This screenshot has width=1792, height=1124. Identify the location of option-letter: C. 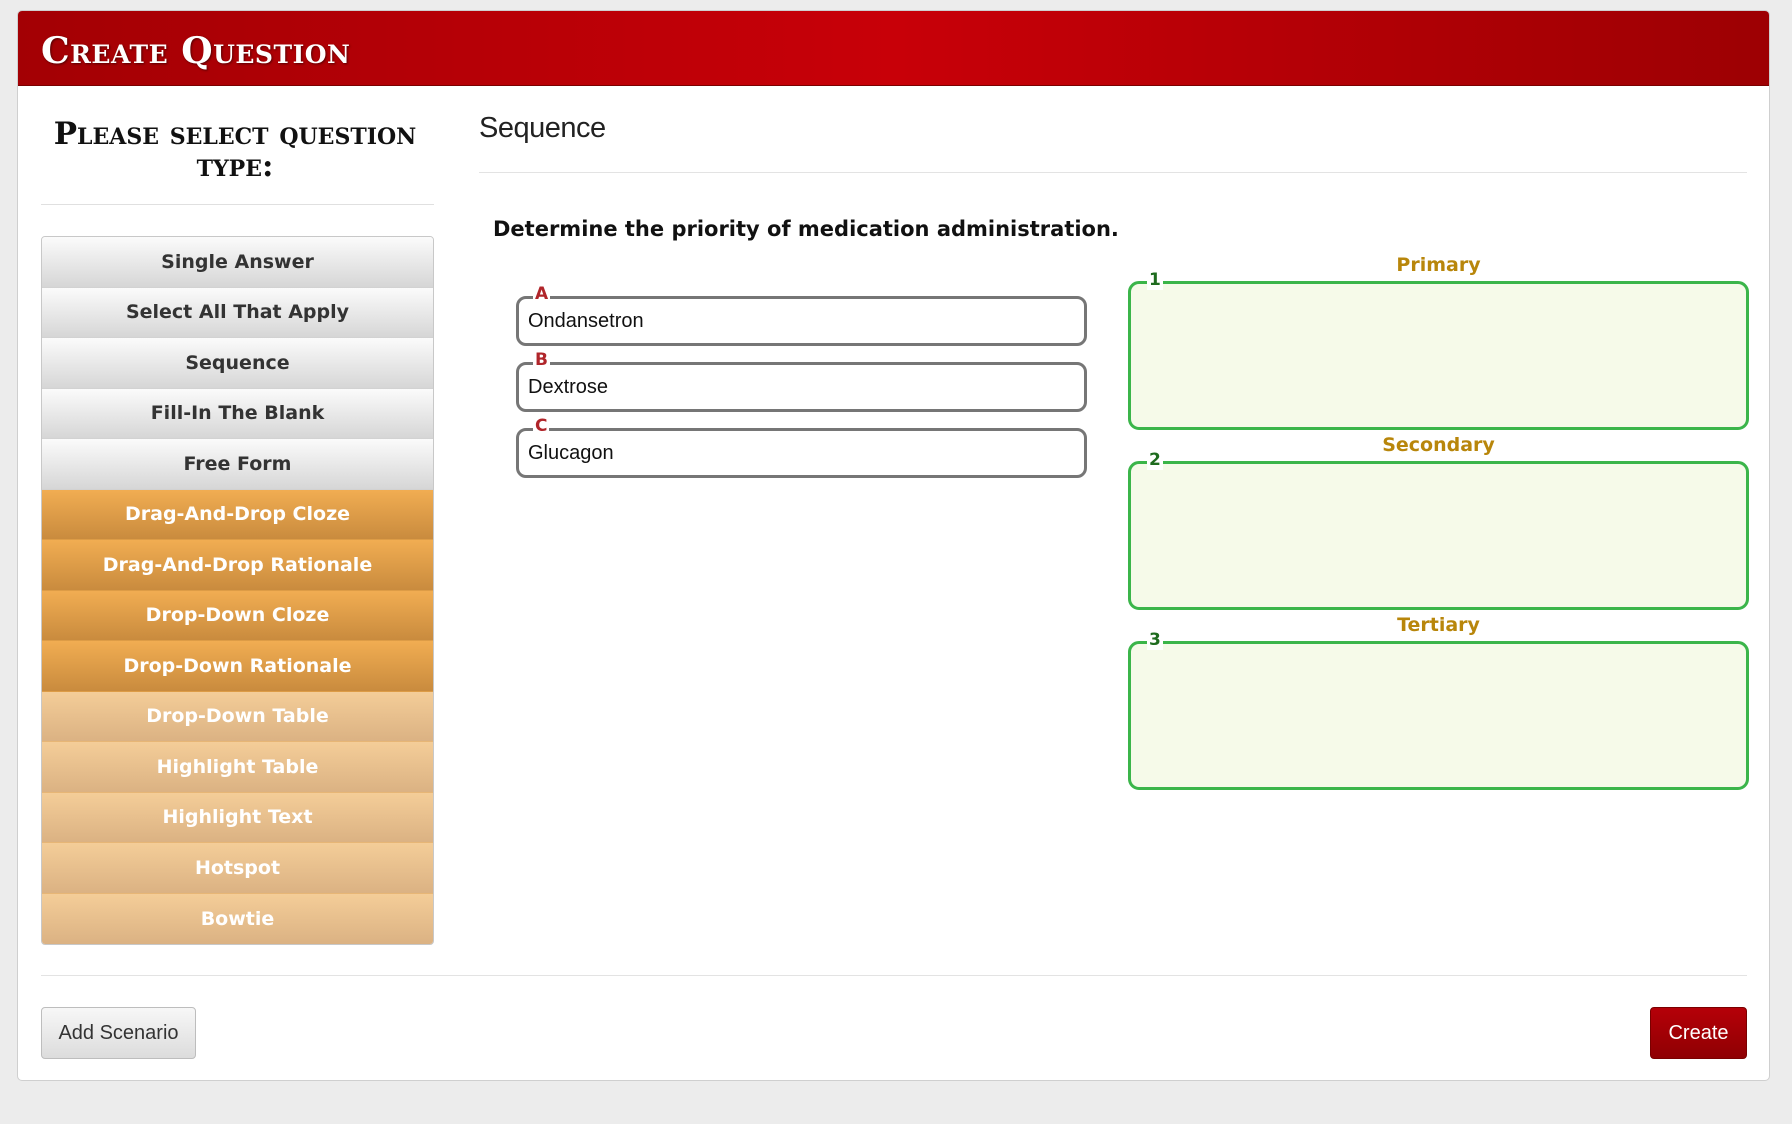
(541, 426).